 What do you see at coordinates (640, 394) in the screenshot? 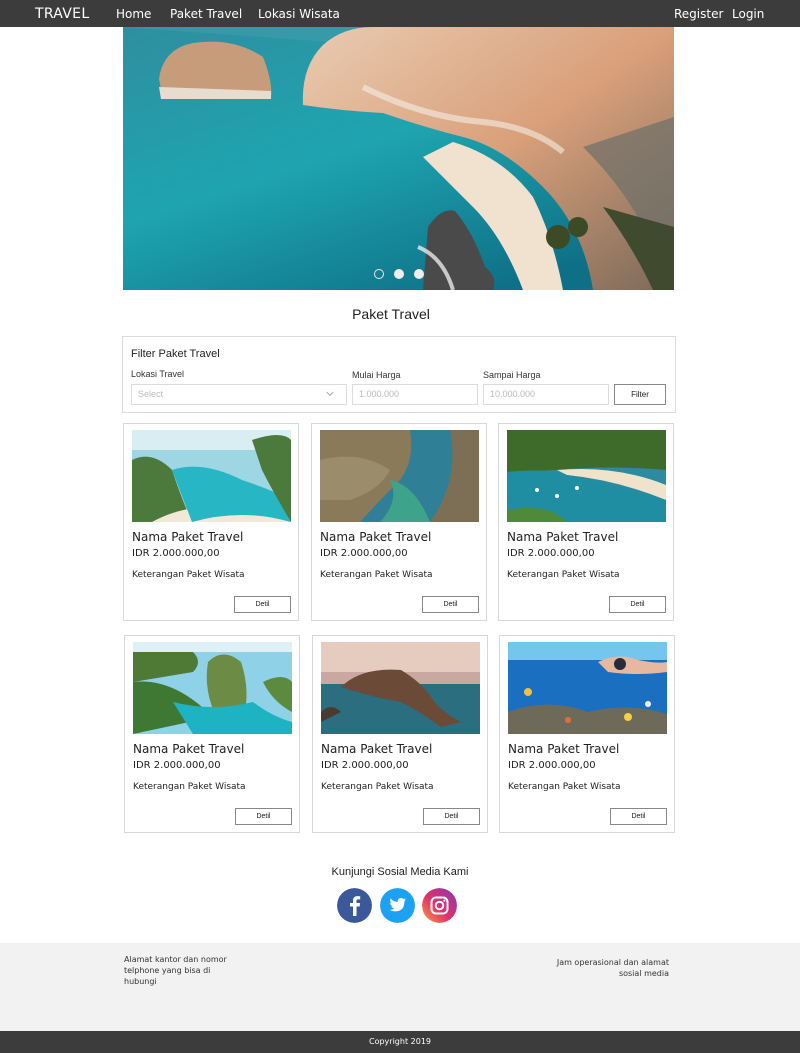
I see `filter-button: Filter` at bounding box center [640, 394].